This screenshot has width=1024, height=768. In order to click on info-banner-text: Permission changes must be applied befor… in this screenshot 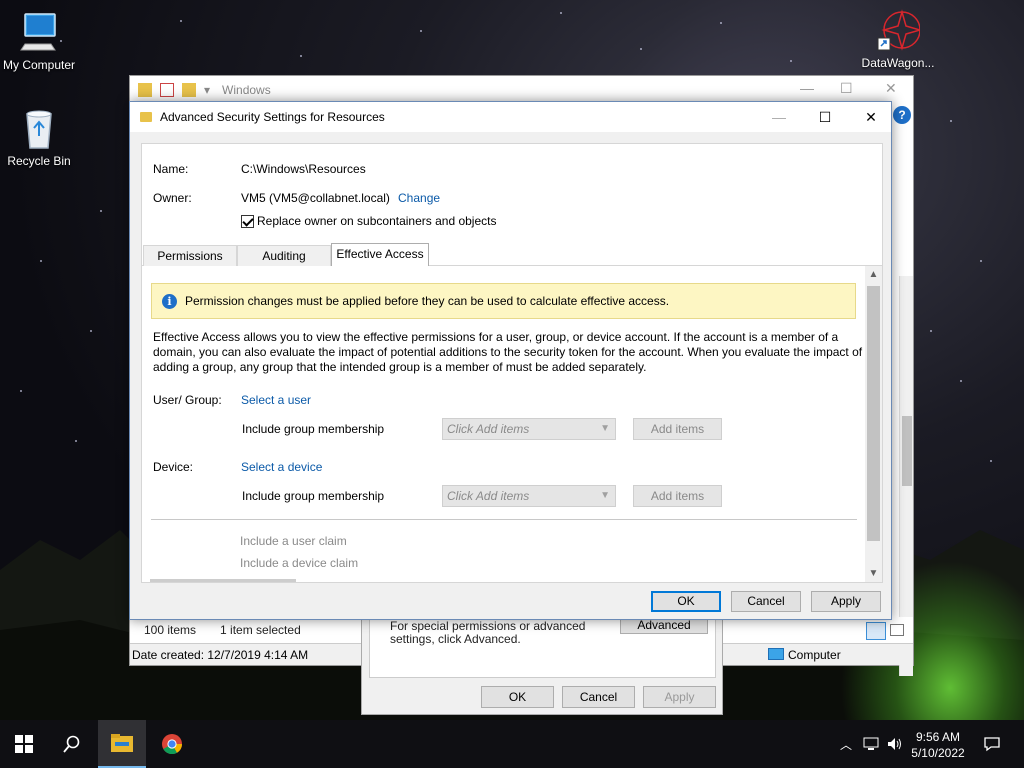, I will do `click(427, 301)`.